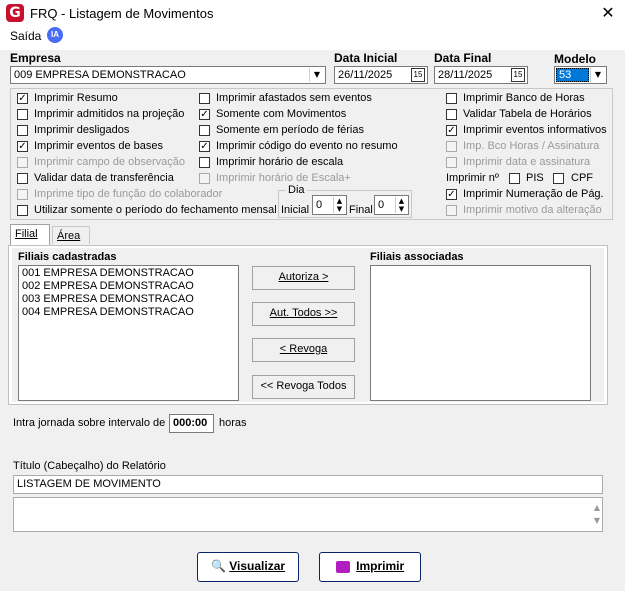 The width and height of the screenshot is (625, 591). What do you see at coordinates (533, 194) in the screenshot?
I see `lbl-imprimir-numeracao-pag: Imprimir Numeração de Pág.` at bounding box center [533, 194].